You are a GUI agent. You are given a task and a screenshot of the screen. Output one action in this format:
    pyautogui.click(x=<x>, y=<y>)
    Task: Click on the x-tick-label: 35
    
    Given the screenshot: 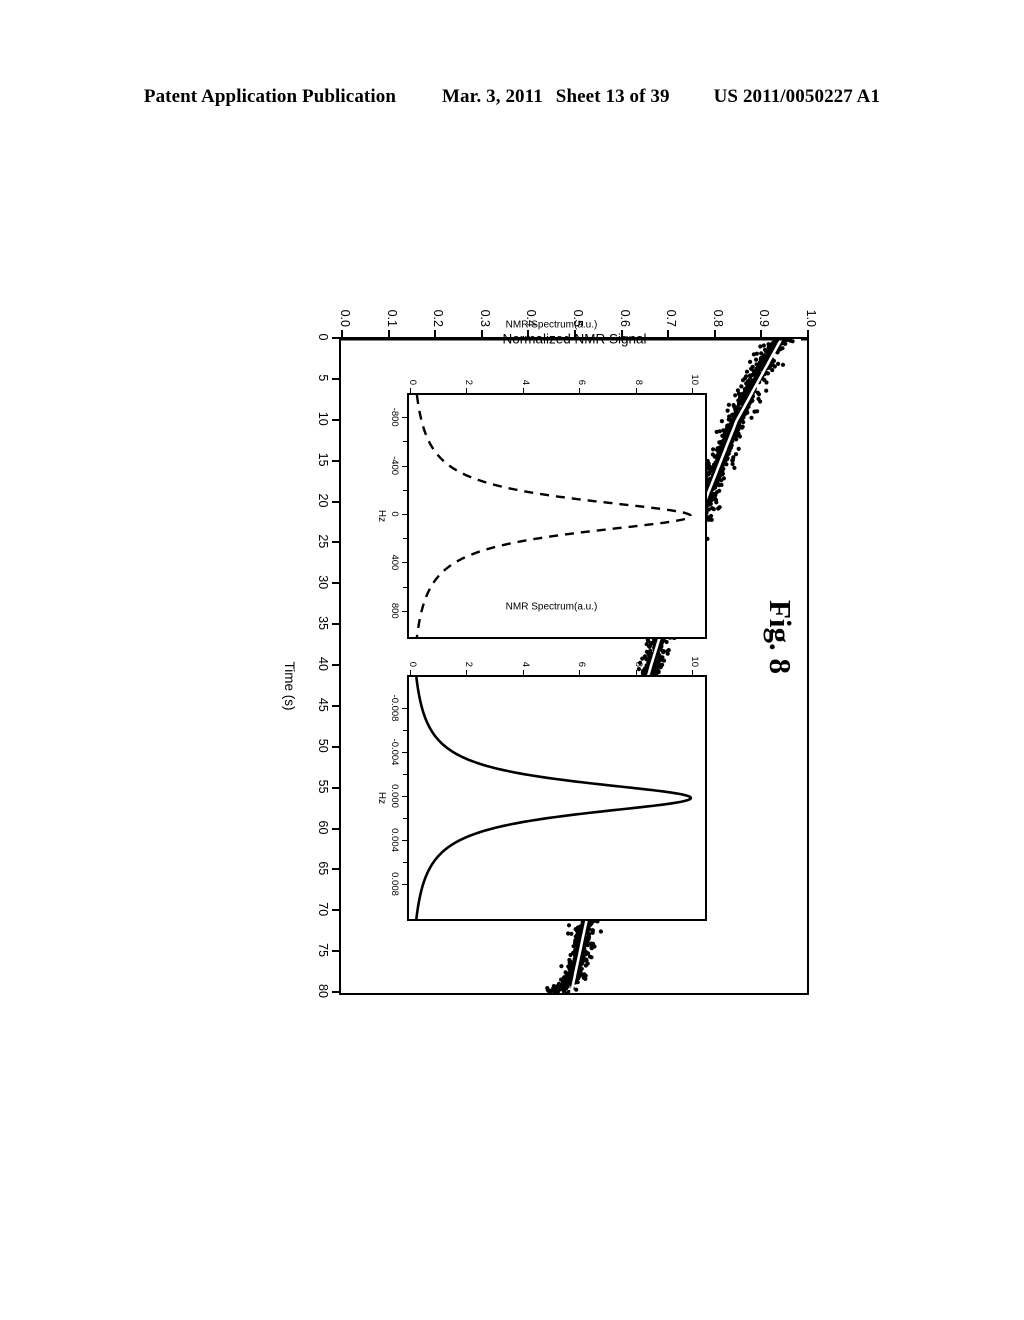 What is the action you would take?
    pyautogui.click(x=323, y=623)
    